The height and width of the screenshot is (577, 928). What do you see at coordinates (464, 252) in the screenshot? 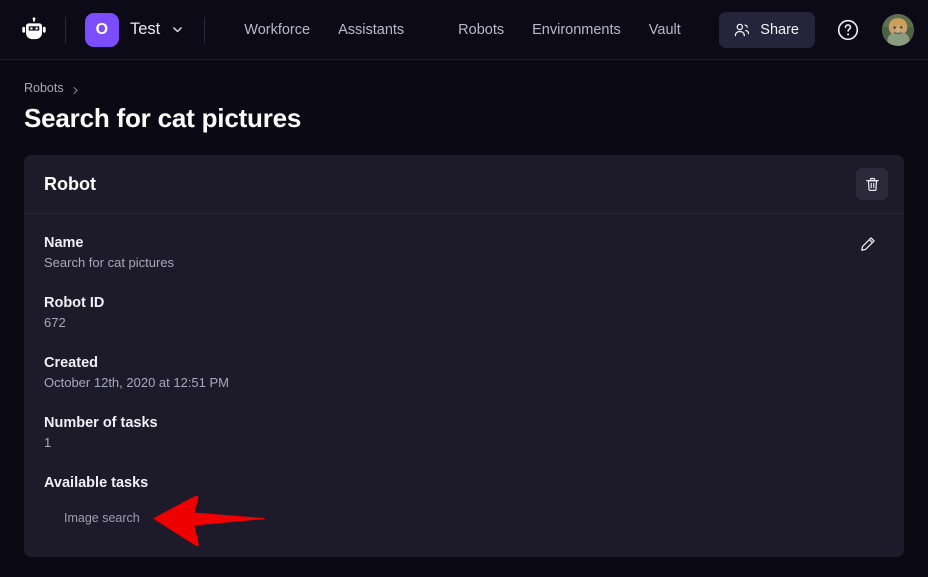
I see `field-name: Name Search for cat pictures` at bounding box center [464, 252].